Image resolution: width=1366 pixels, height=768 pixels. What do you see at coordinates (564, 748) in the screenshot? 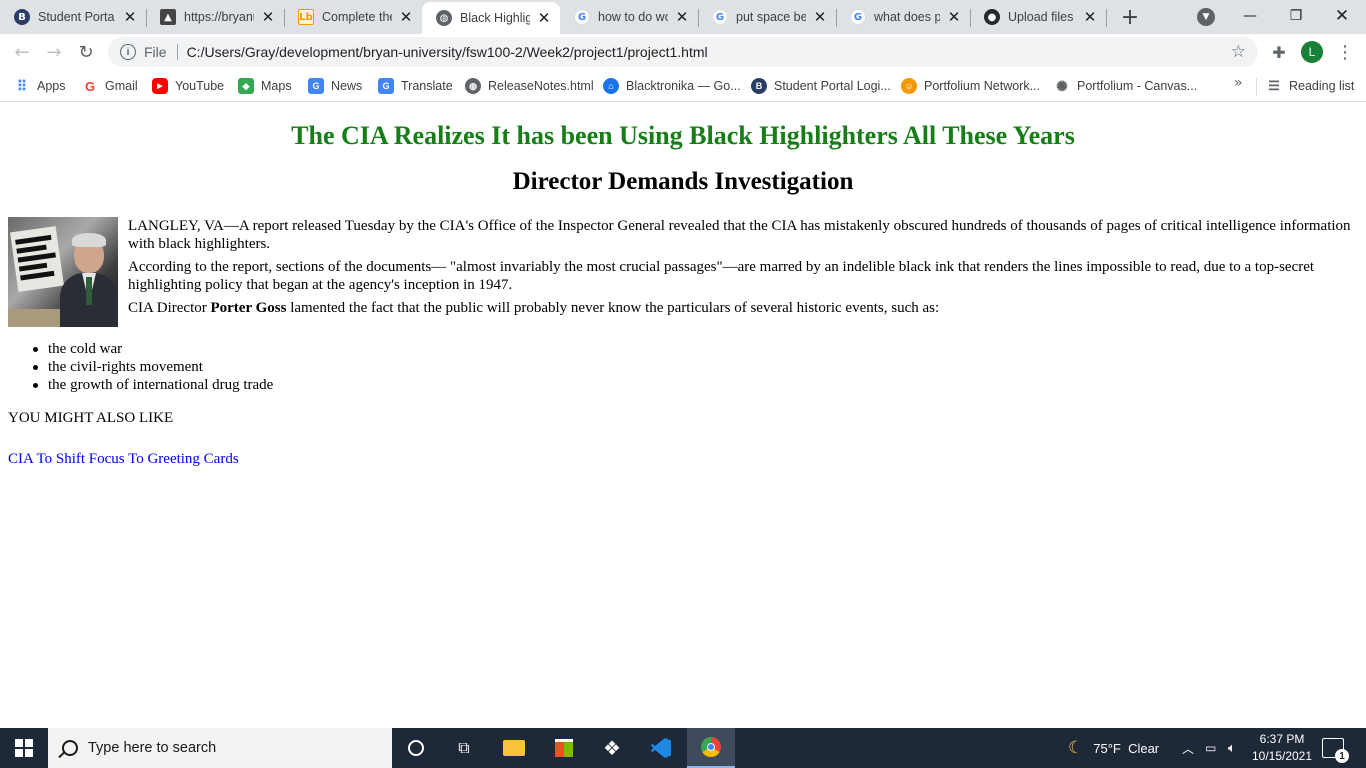
I see `store-icon` at bounding box center [564, 748].